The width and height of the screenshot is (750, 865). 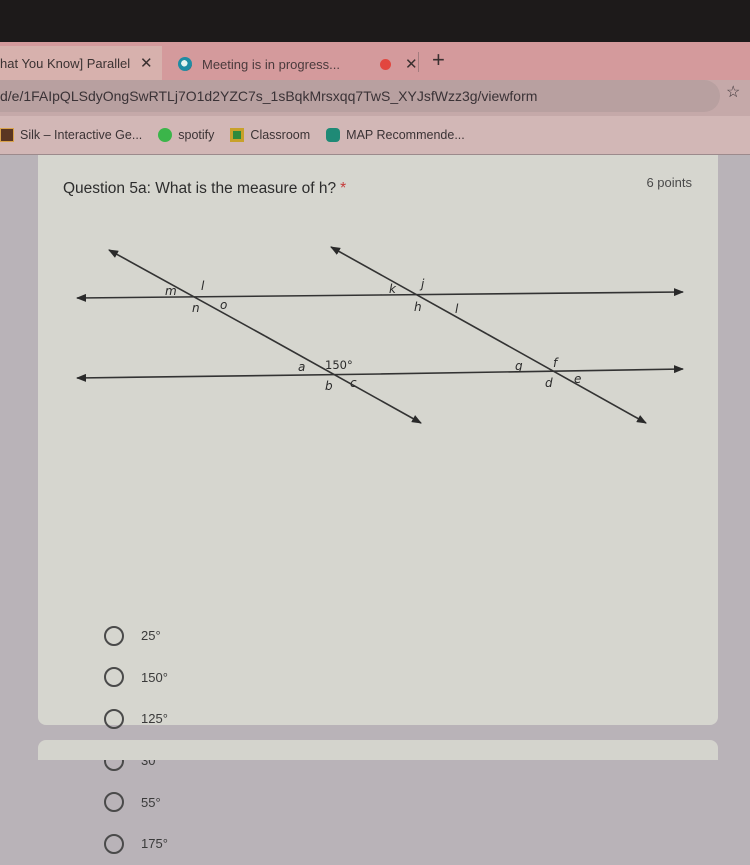 What do you see at coordinates (438, 60) in the screenshot?
I see `new-tab-button: +` at bounding box center [438, 60].